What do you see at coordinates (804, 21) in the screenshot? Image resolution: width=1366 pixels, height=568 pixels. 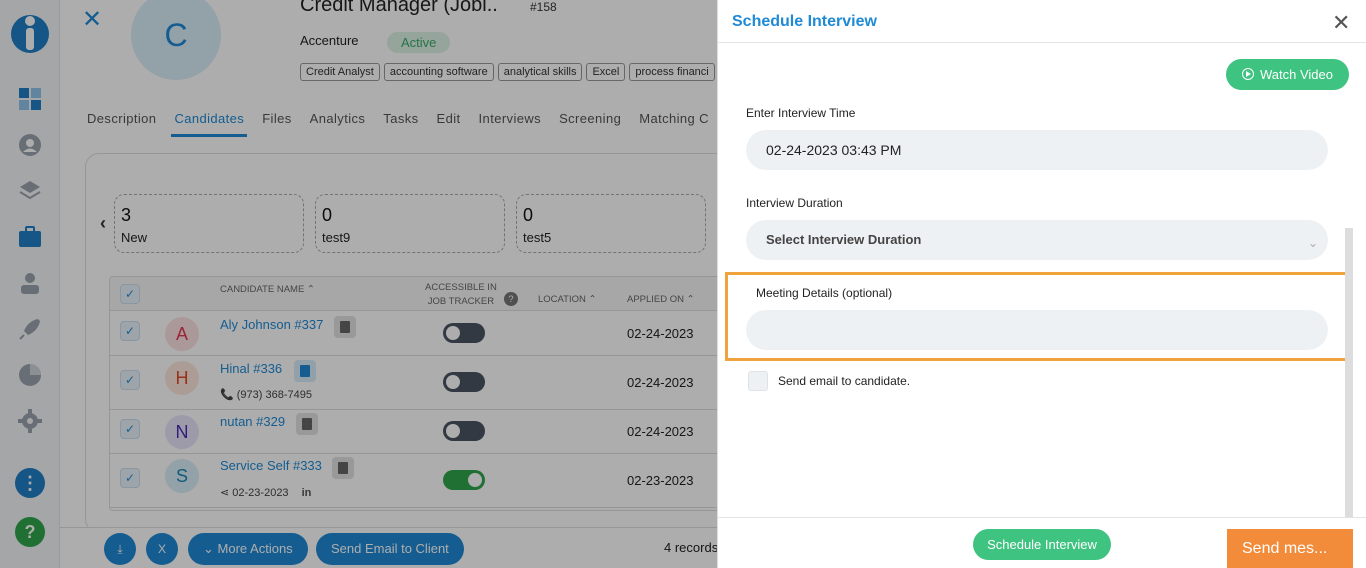 I see `drawer-title: Schedule Interview` at bounding box center [804, 21].